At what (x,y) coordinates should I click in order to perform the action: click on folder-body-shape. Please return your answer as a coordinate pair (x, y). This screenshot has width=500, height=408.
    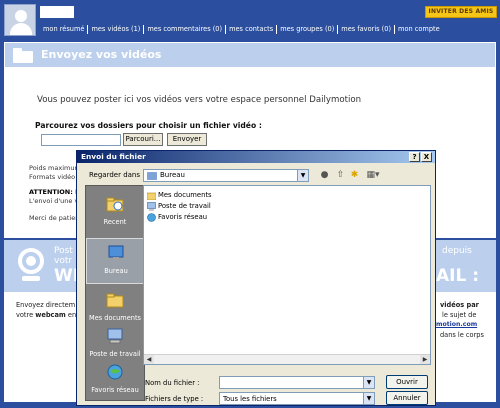
    Looking at the image, I should click on (23, 57).